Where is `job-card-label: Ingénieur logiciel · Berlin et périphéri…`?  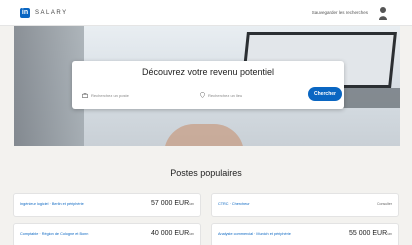 job-card-label: Ingénieur logiciel · Berlin et périphéri… is located at coordinates (52, 204).